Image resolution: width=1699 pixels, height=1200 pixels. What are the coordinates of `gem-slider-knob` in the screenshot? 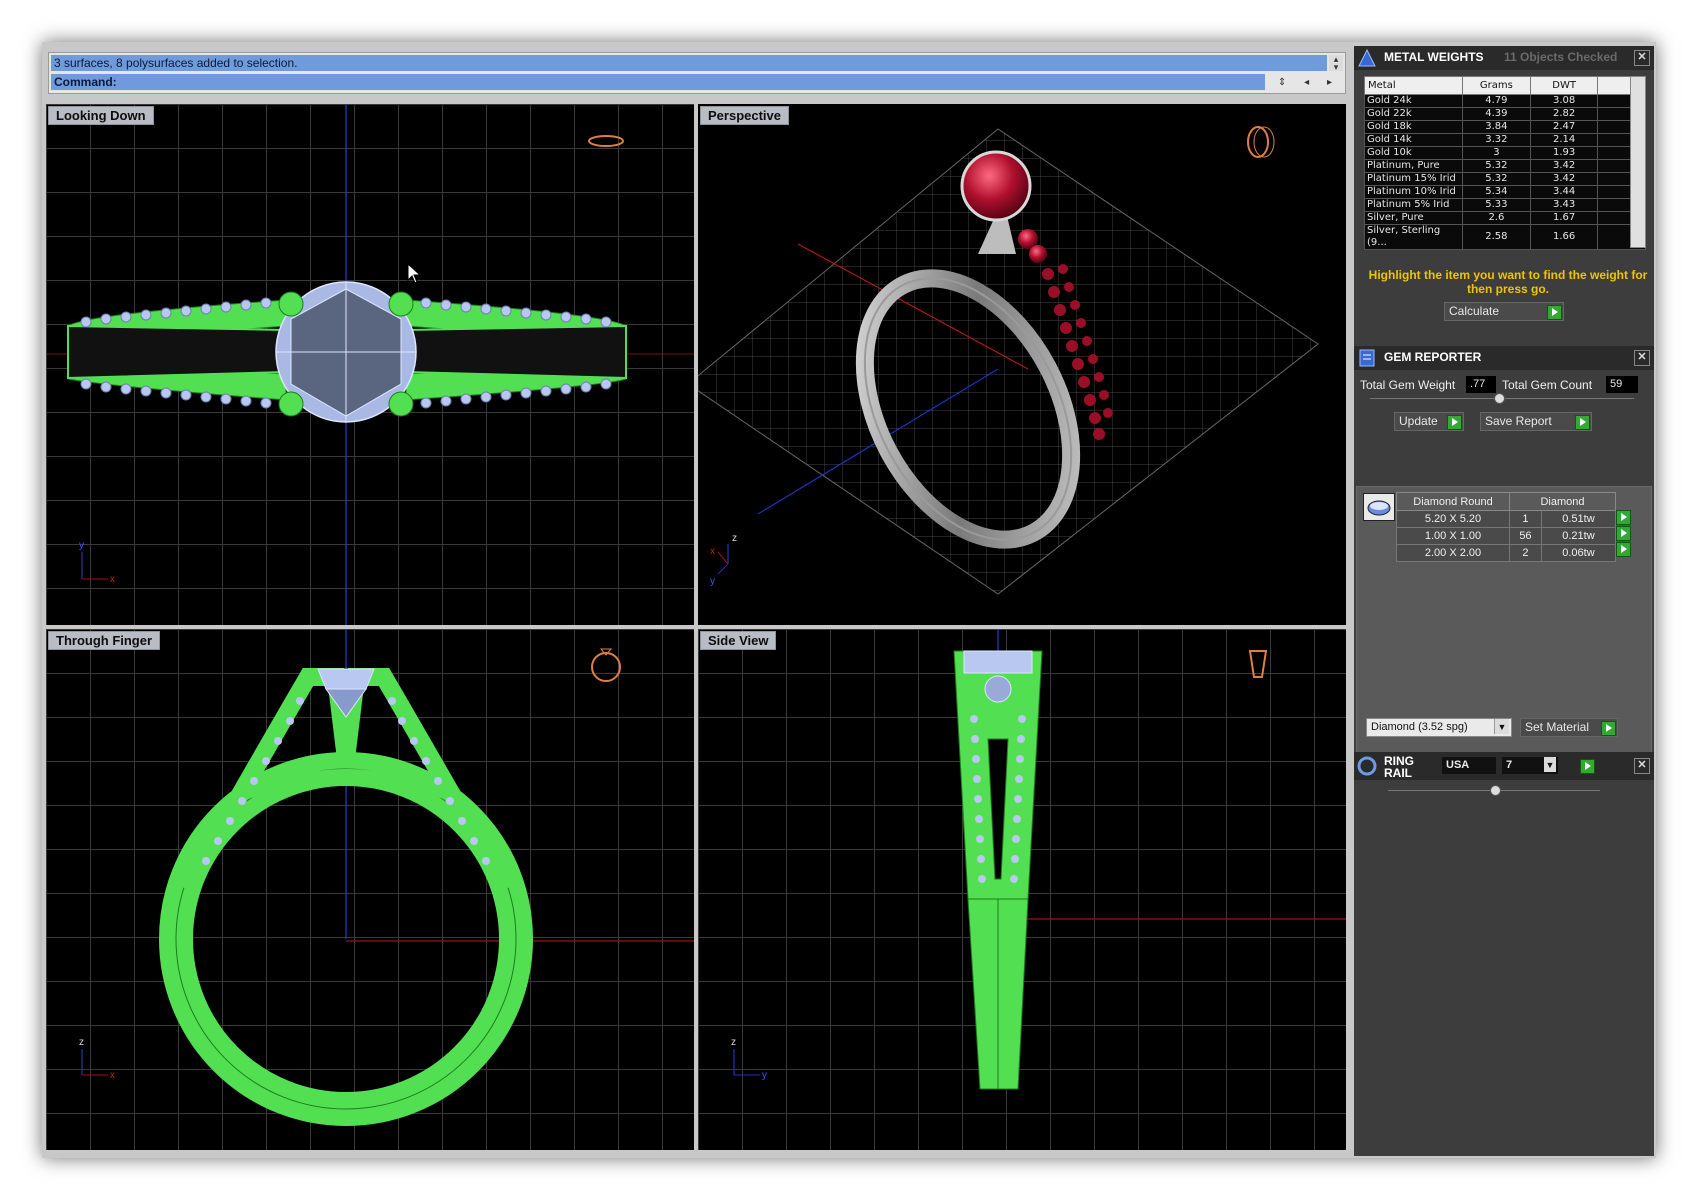 It's located at (1499, 398).